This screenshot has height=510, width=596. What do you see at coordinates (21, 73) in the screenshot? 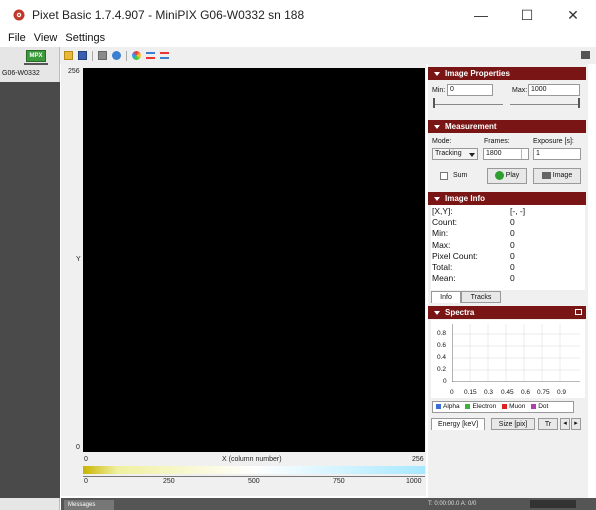
I see `device-label: G06-W0332` at bounding box center [21, 73].